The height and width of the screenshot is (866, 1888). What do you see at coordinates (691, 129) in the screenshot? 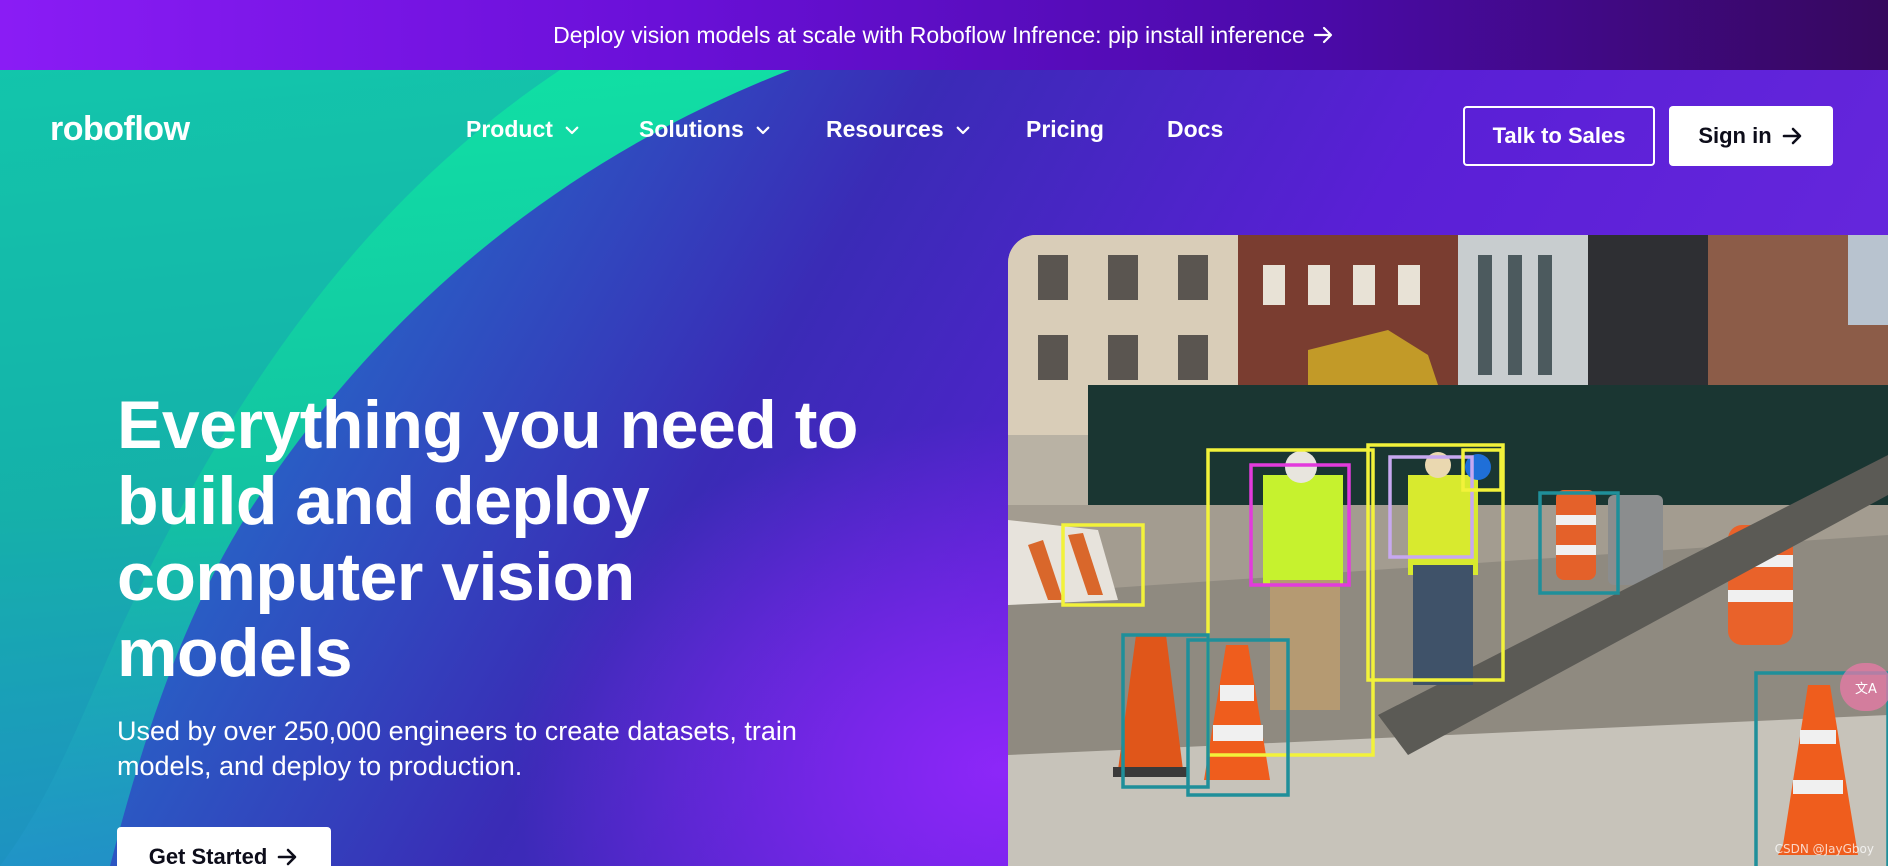
I see `nav-solutions-label: Solutions` at bounding box center [691, 129].